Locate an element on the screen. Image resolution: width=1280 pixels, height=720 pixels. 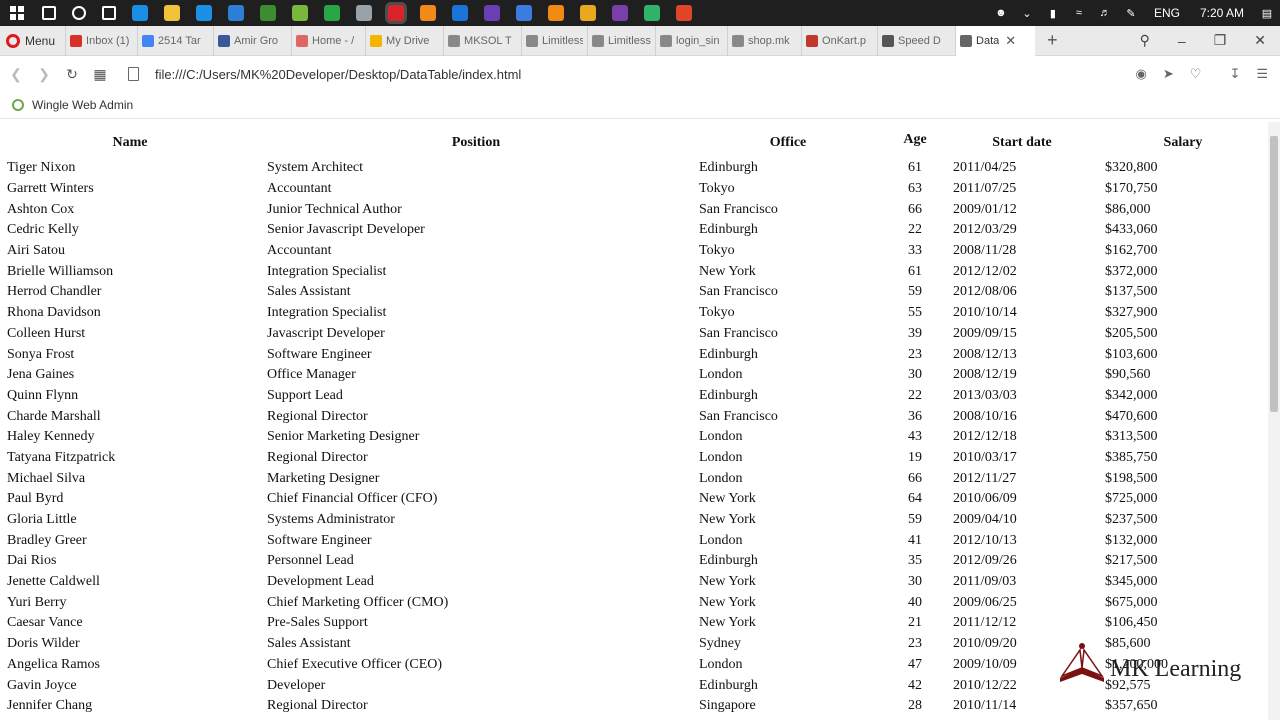
browser-tab: Inbox (1) is located at coordinates (101, 40).